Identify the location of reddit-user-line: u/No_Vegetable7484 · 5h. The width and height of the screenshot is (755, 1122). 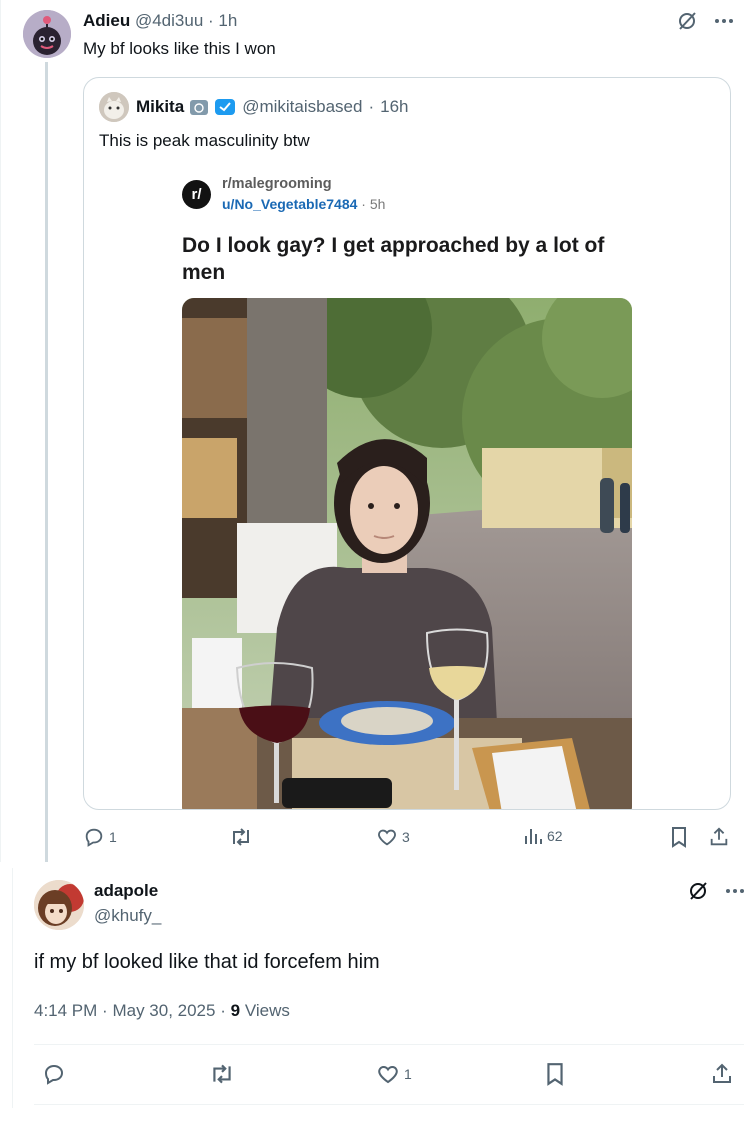
(303, 204).